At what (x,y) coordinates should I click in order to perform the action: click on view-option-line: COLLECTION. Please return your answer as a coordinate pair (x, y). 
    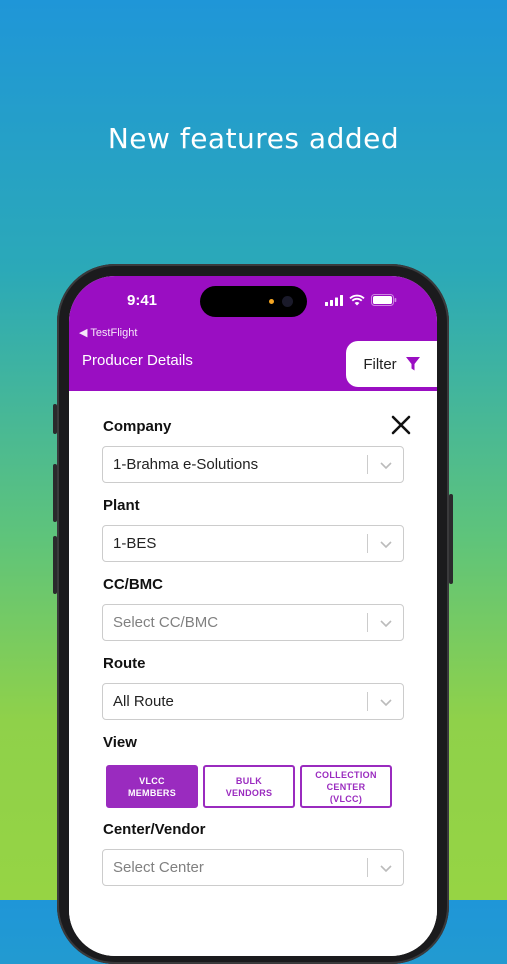
    Looking at the image, I should click on (346, 774).